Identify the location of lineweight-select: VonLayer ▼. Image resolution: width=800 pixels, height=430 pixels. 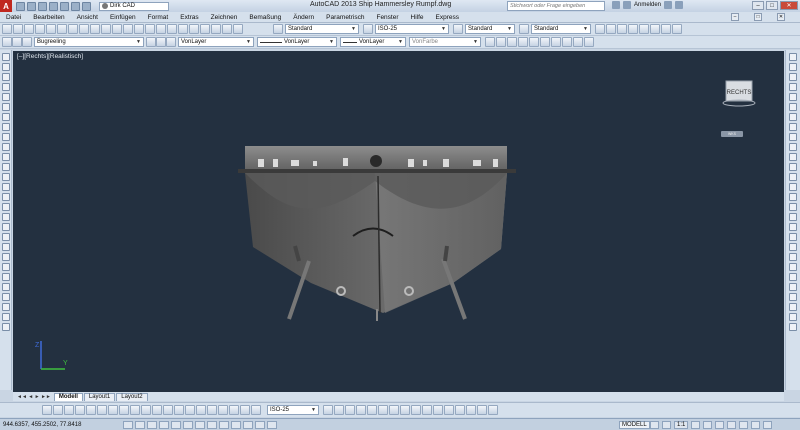
(373, 42).